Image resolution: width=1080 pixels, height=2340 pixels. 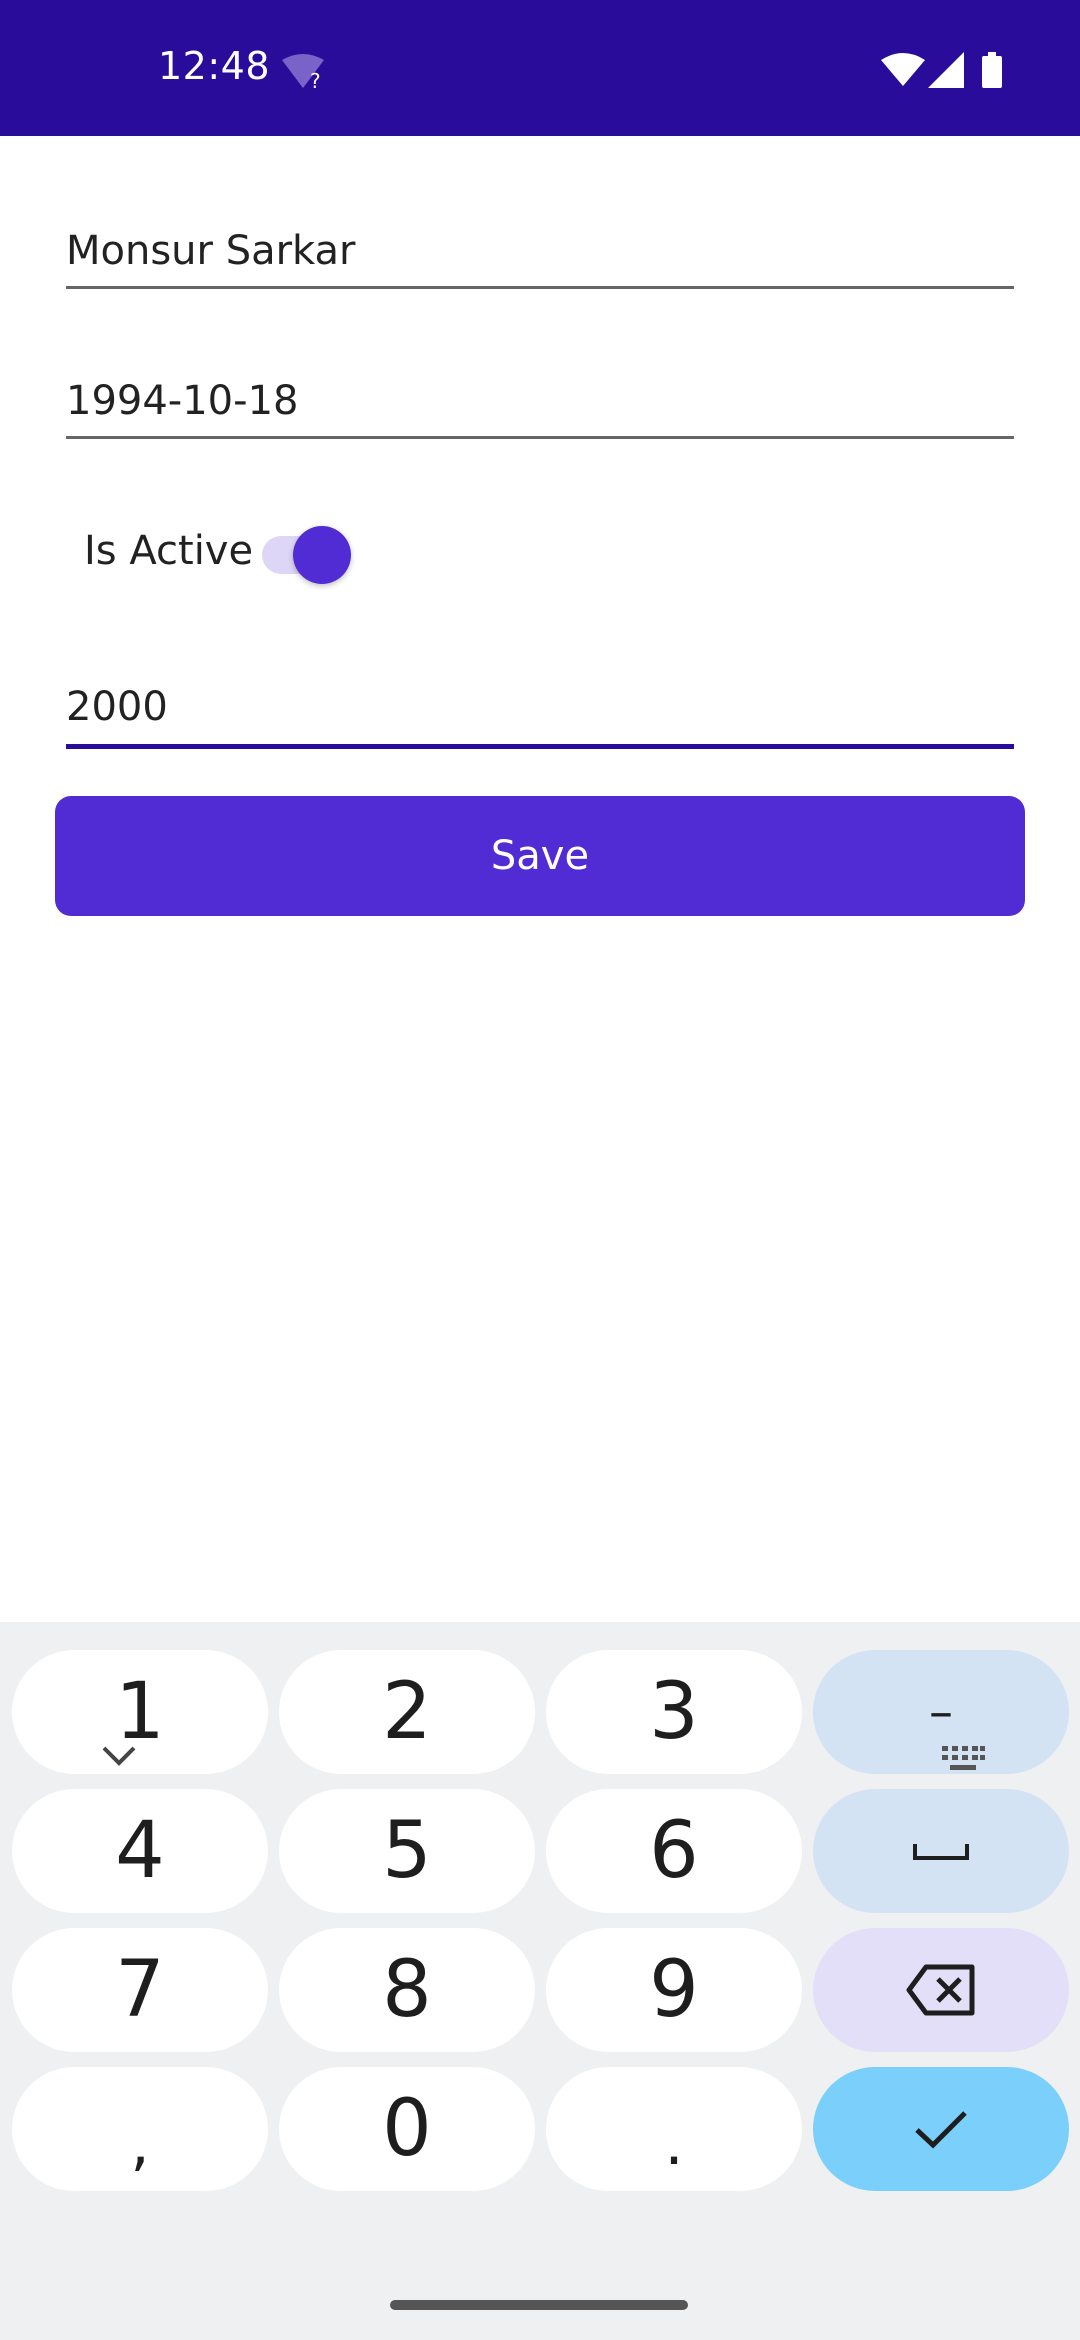 I want to click on is-active-switch-thumb, so click(x=322, y=555).